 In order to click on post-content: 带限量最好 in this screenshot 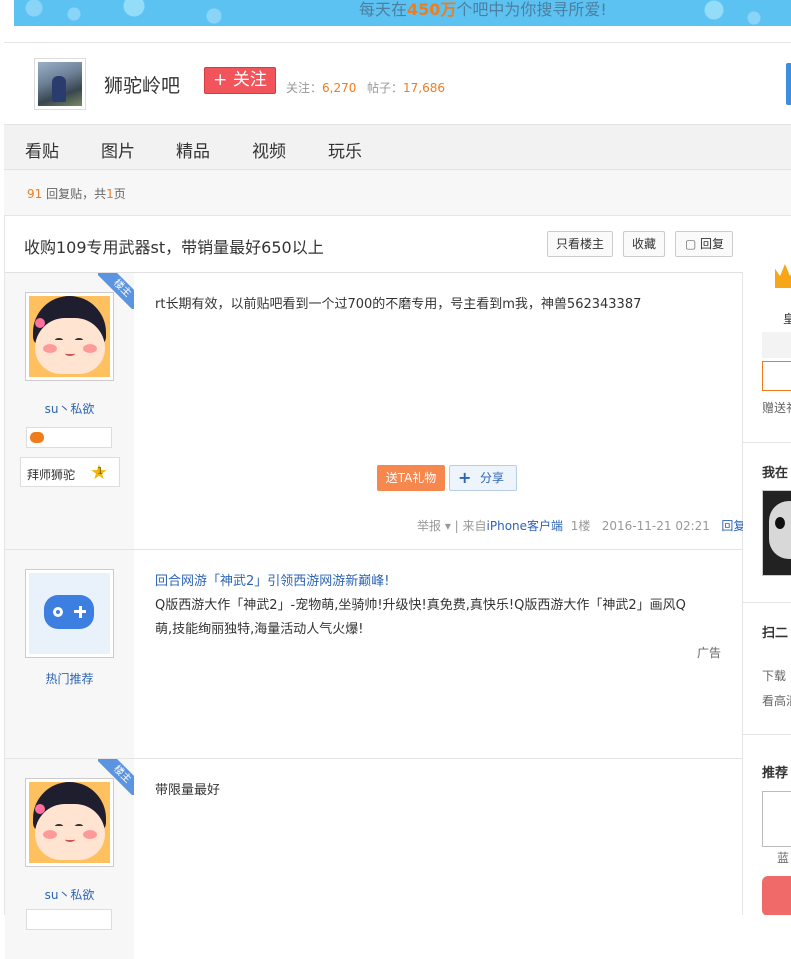, I will do `click(188, 790)`.